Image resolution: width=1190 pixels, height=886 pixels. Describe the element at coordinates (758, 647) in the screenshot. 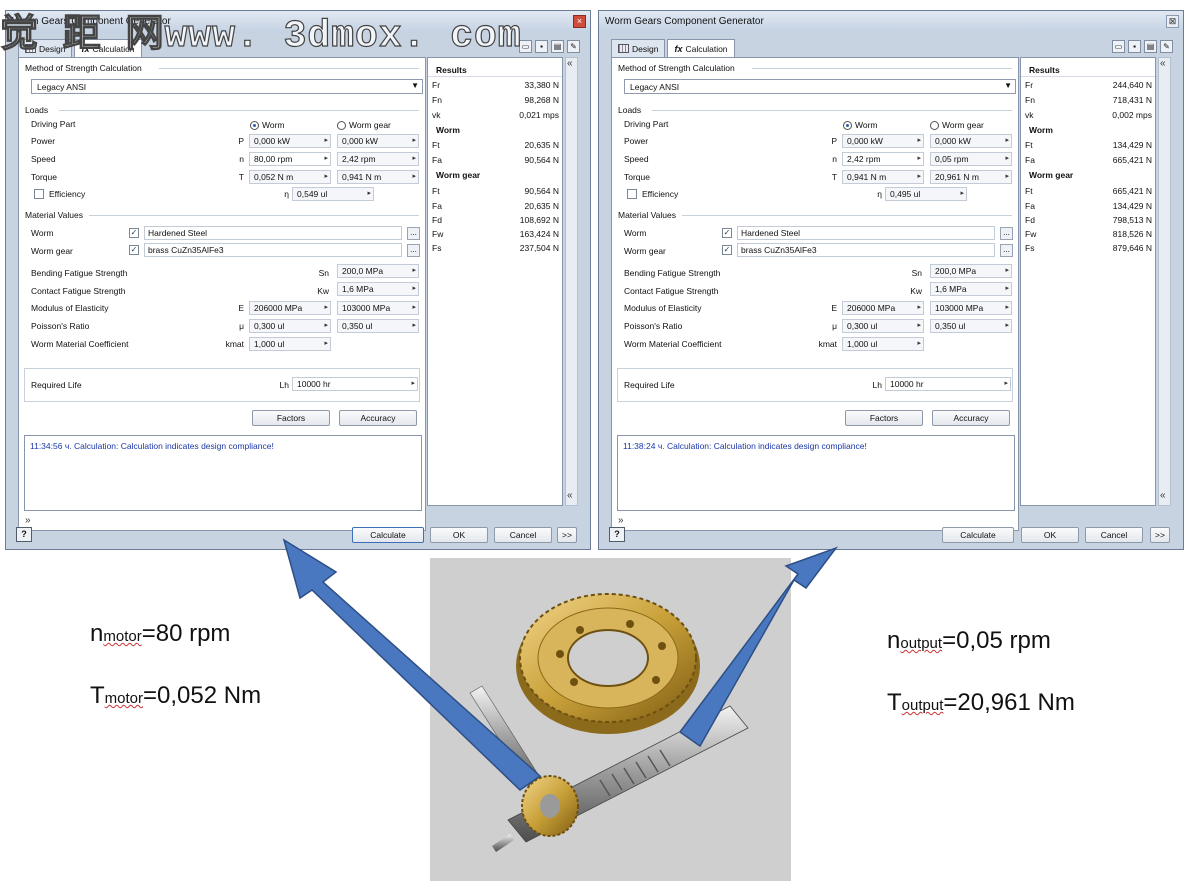

I see `arrow-to-right-window` at that location.